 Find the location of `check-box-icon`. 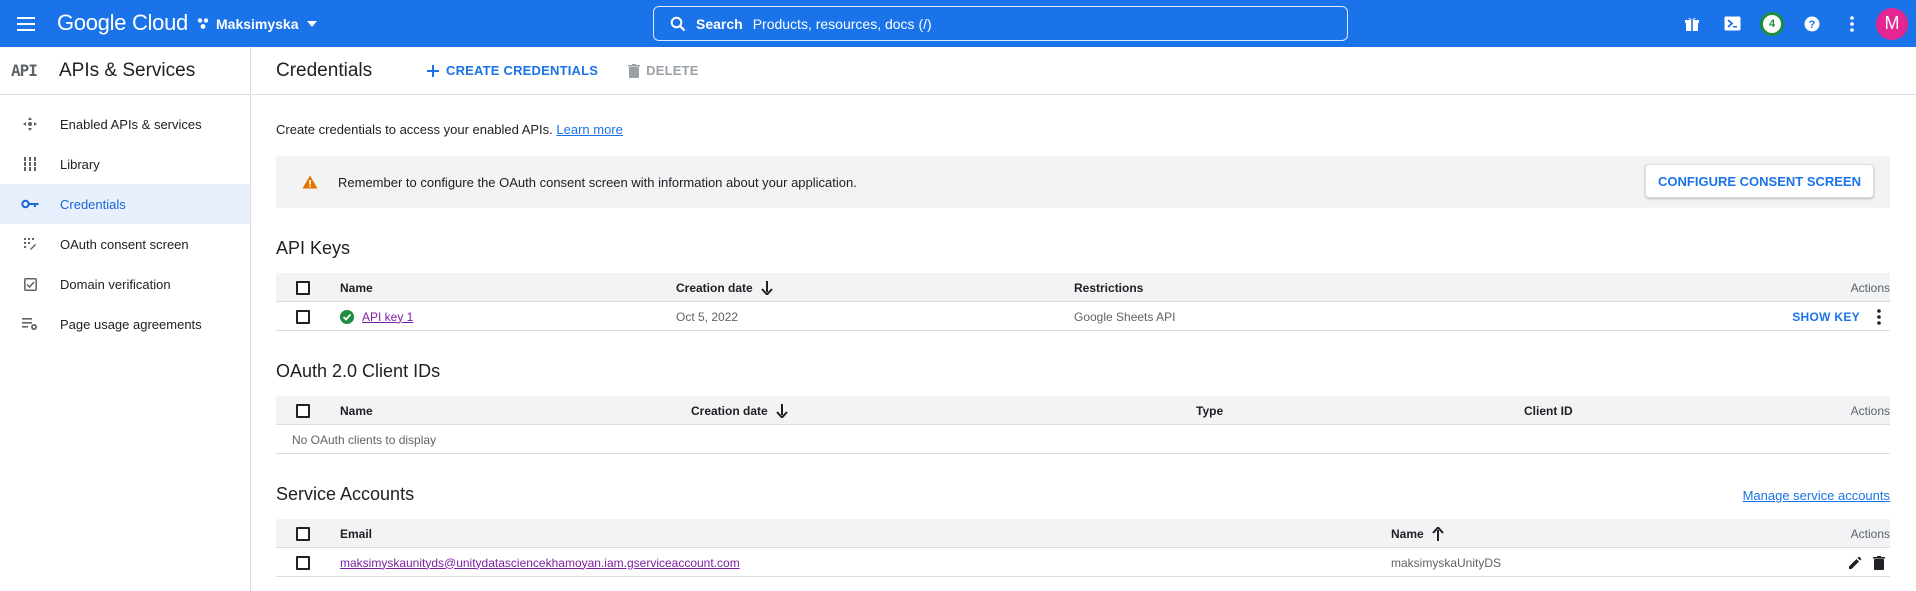

check-box-icon is located at coordinates (30, 284).